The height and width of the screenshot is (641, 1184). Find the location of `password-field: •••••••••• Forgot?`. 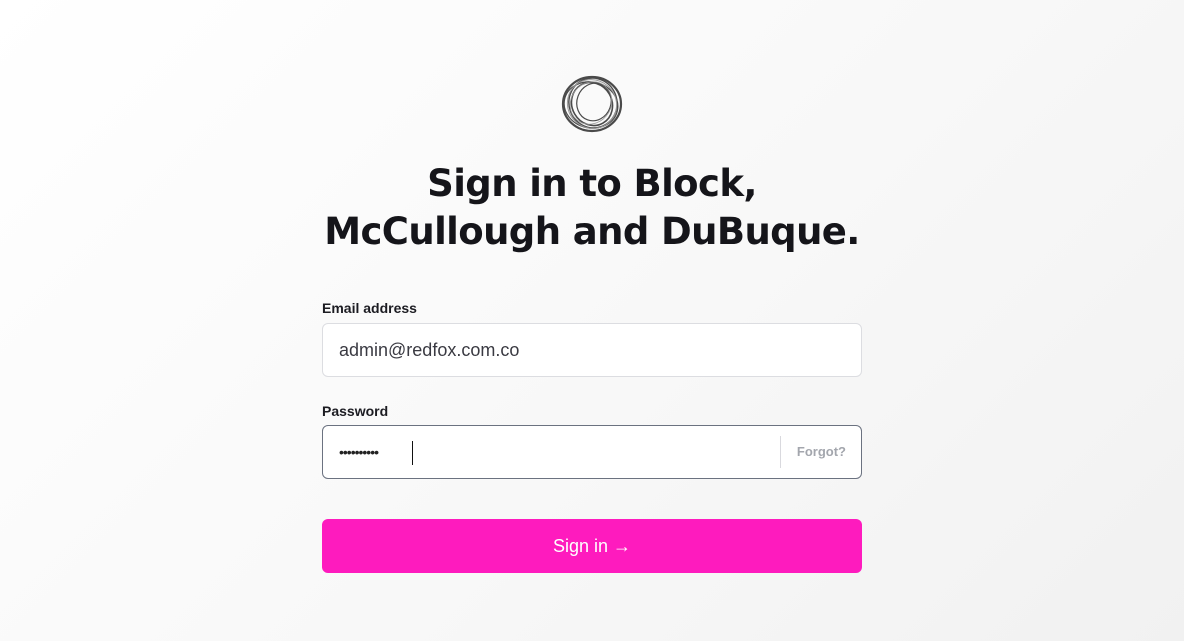

password-field: •••••••••• Forgot? is located at coordinates (592, 452).